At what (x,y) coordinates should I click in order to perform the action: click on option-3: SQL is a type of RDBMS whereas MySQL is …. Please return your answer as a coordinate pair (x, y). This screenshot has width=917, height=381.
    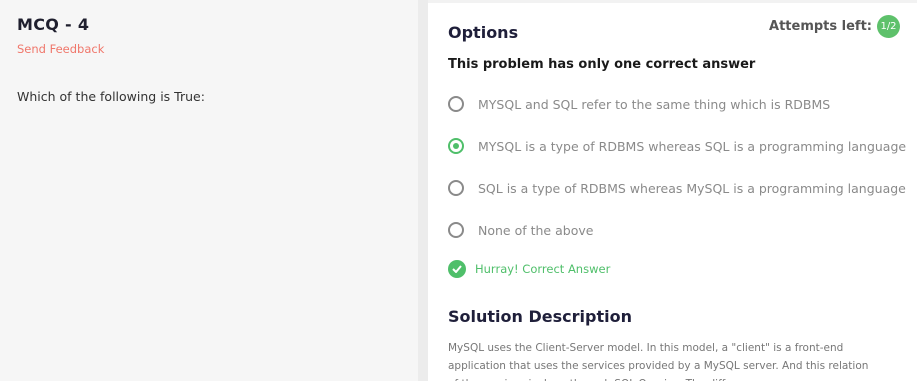
    Looking at the image, I should click on (677, 188).